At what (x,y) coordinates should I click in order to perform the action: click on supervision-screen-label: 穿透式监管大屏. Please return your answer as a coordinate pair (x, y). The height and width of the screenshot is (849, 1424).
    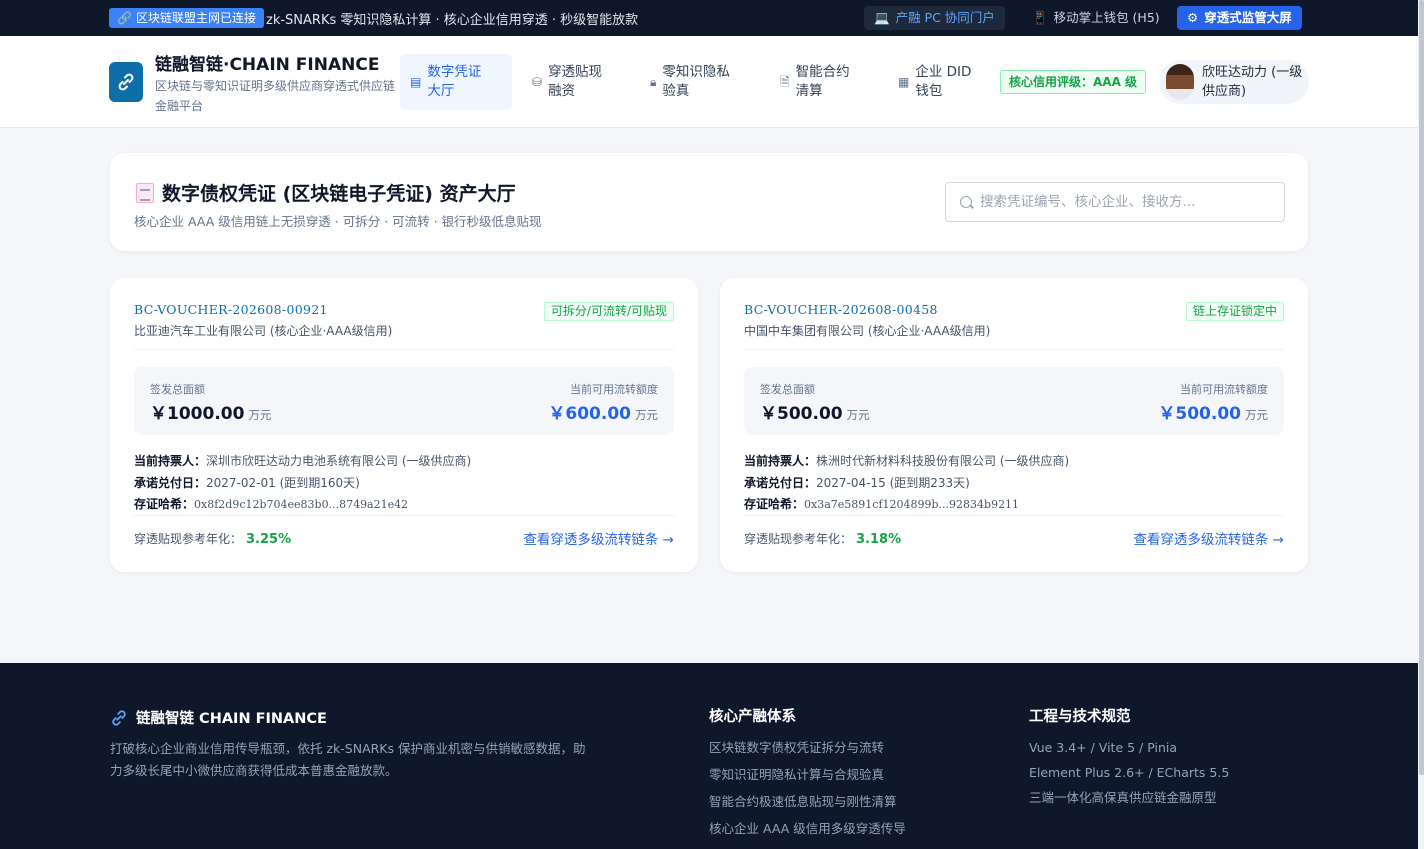
    Looking at the image, I should click on (1248, 17).